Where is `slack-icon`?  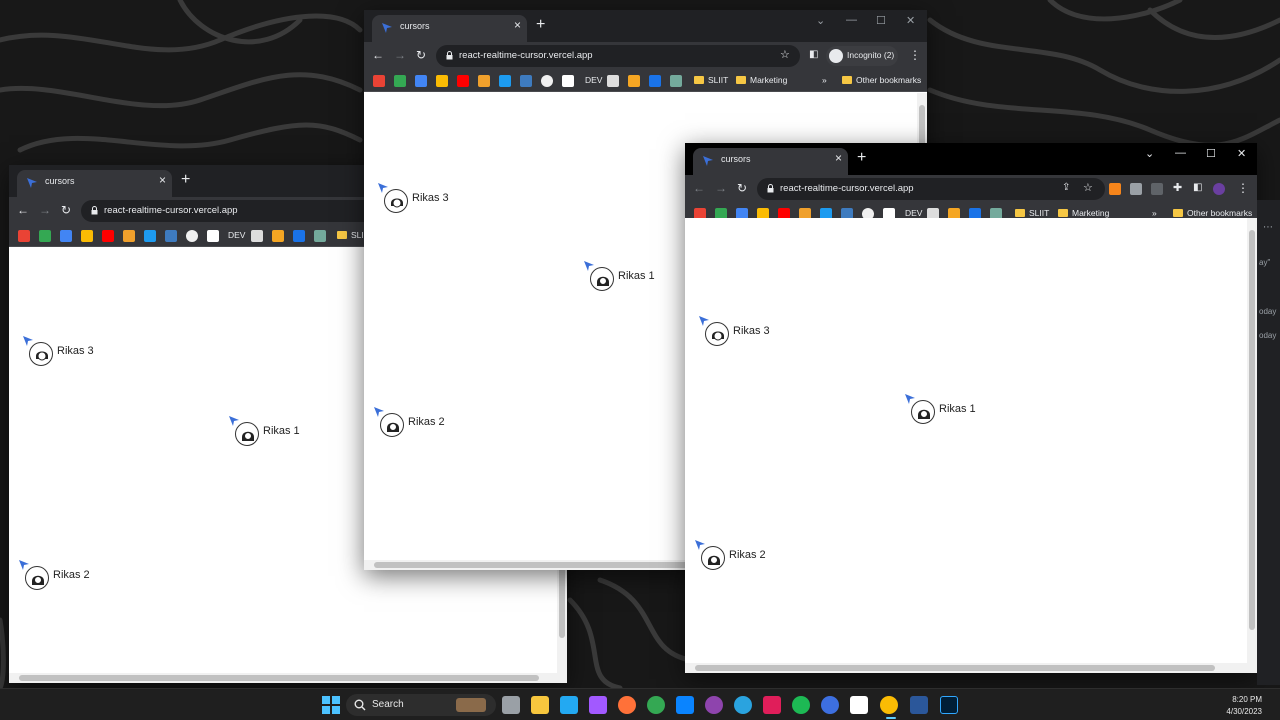
slack-icon is located at coordinates (772, 705).